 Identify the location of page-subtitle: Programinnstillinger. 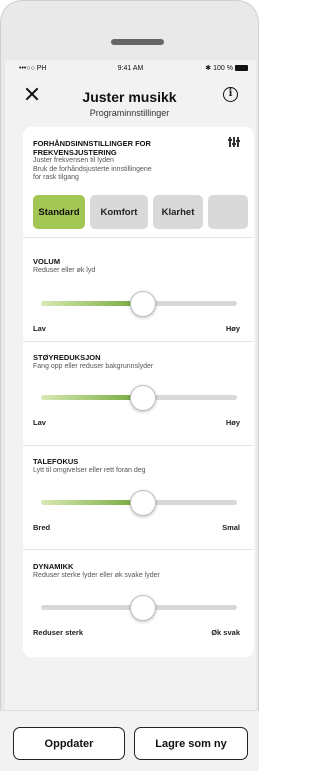
(129, 113).